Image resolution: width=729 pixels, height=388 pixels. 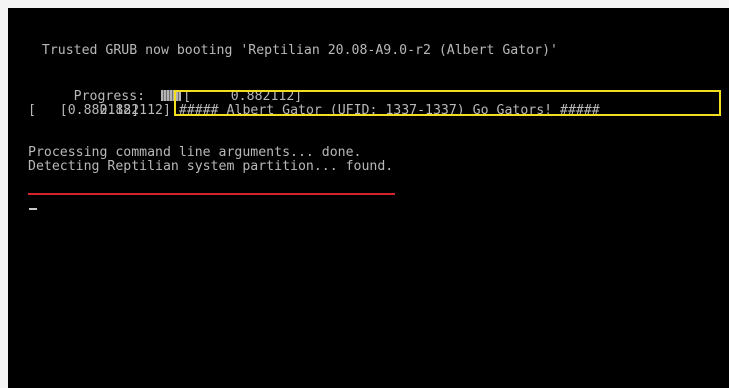 What do you see at coordinates (211, 194) in the screenshot?
I see `red-underline-mark` at bounding box center [211, 194].